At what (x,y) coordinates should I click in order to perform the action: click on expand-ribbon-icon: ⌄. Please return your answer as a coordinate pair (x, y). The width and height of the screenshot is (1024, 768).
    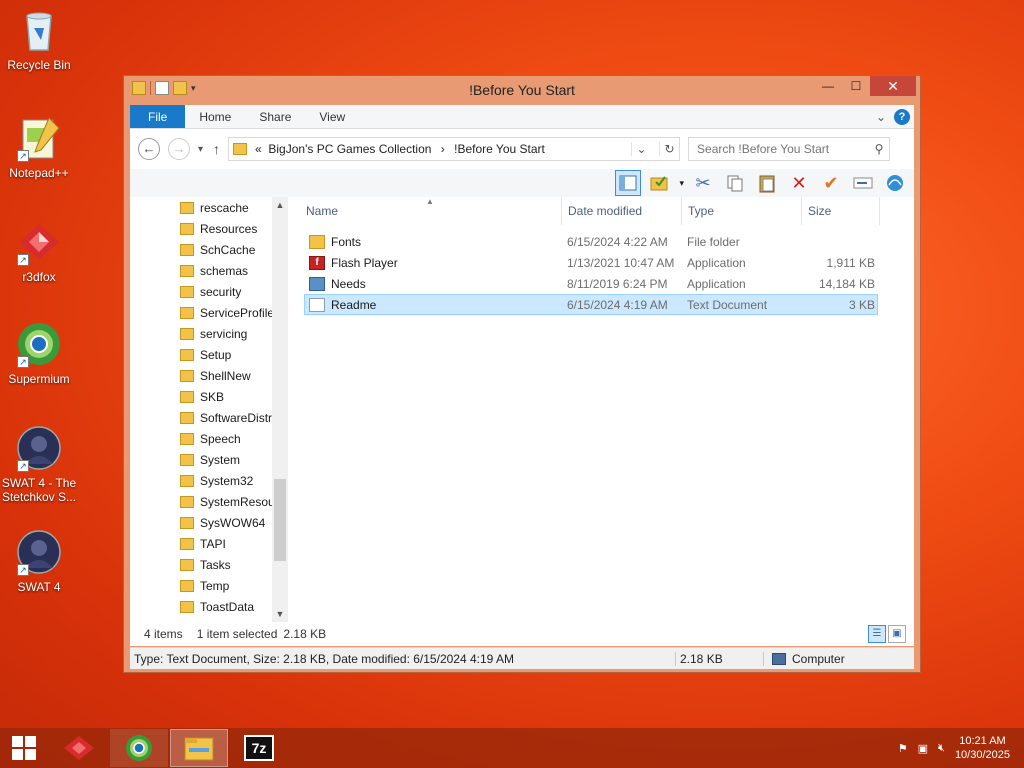
    Looking at the image, I should click on (881, 117).